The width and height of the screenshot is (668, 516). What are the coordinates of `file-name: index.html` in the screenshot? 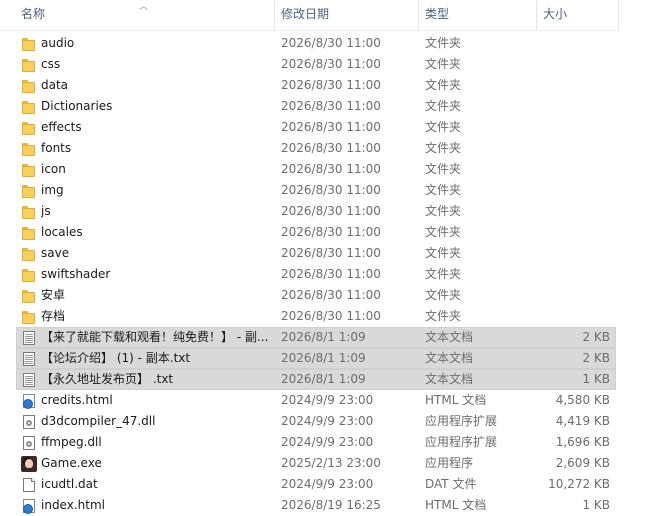 It's located at (73, 505).